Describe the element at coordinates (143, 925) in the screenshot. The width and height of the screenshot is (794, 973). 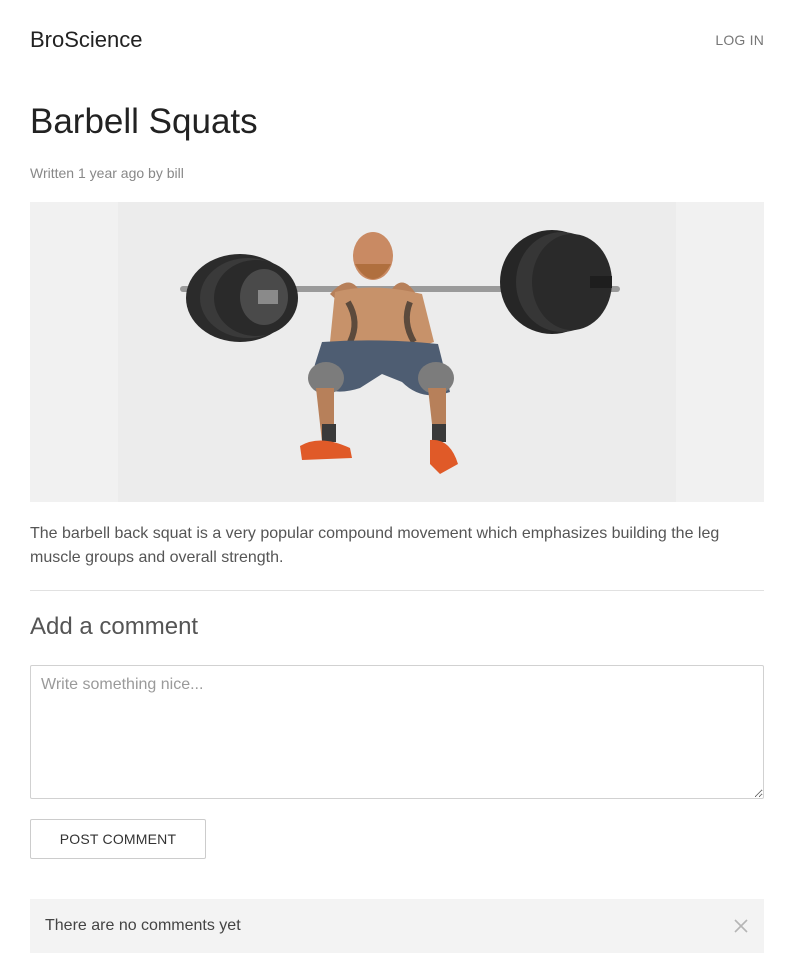
I see `no-comments-message: There are no comments yet` at that location.